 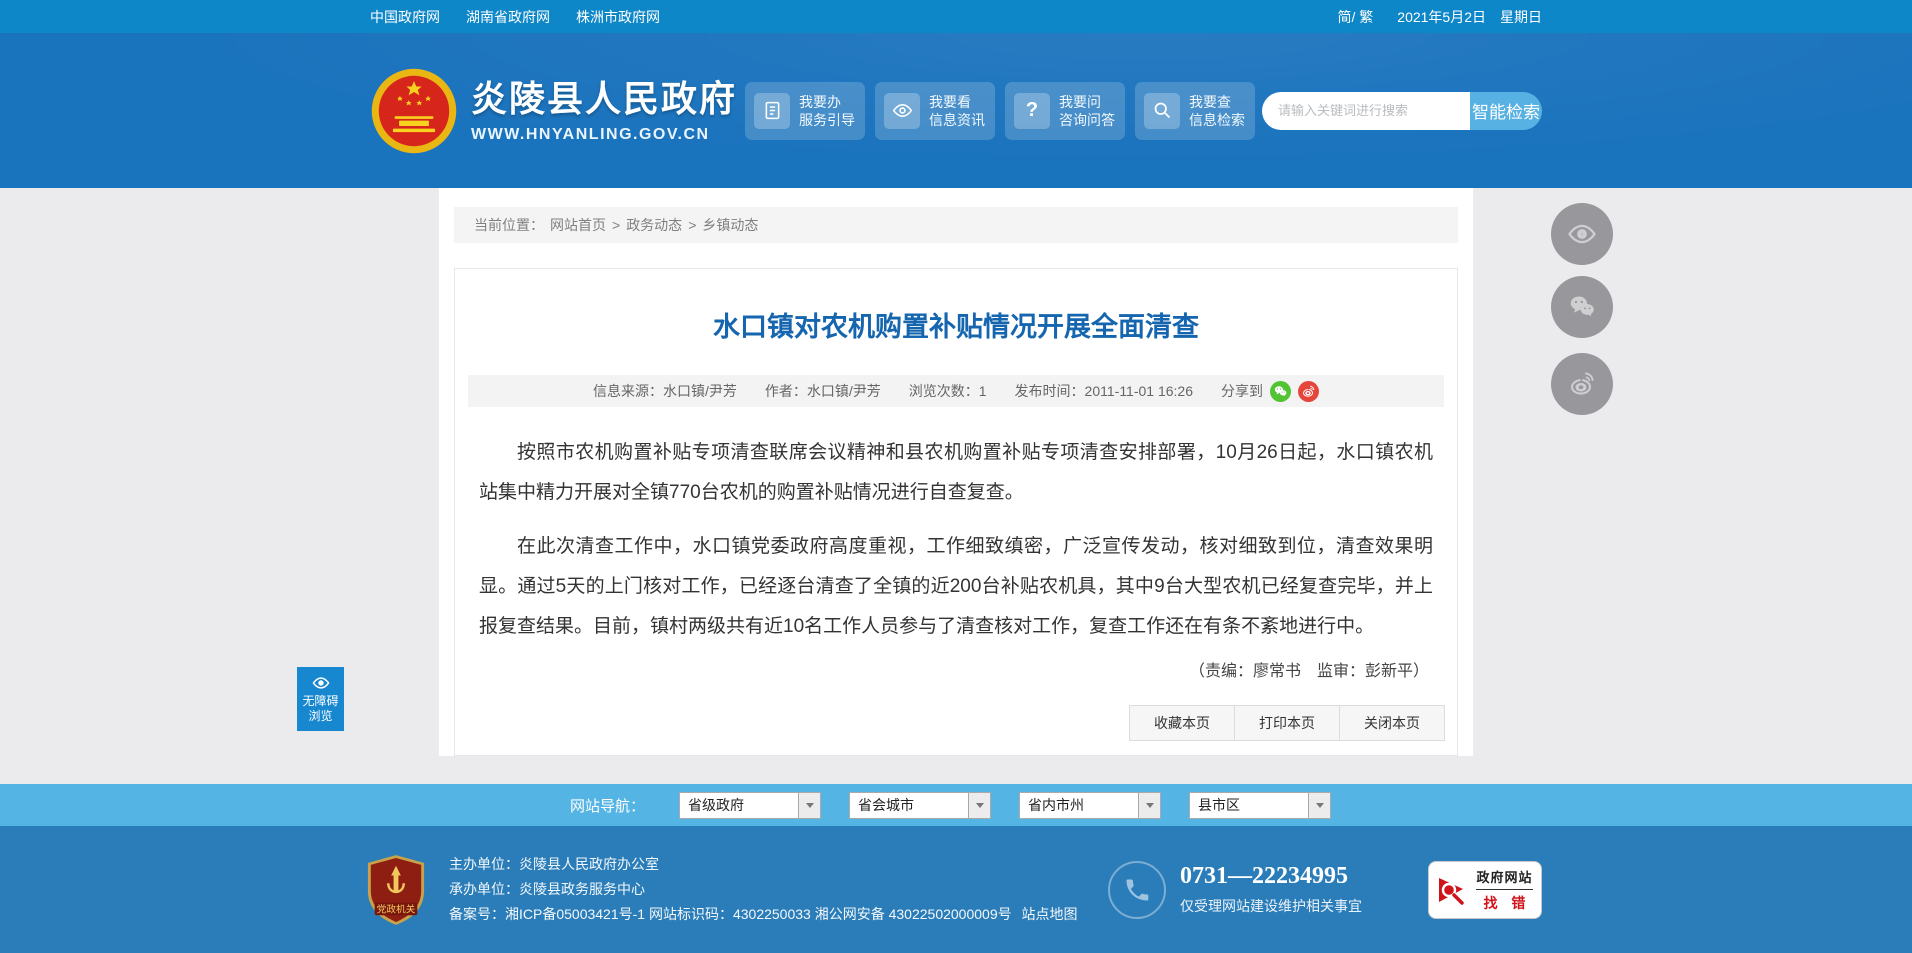 I want to click on accessibility-widget: 无障碍 浏览, so click(x=320, y=699).